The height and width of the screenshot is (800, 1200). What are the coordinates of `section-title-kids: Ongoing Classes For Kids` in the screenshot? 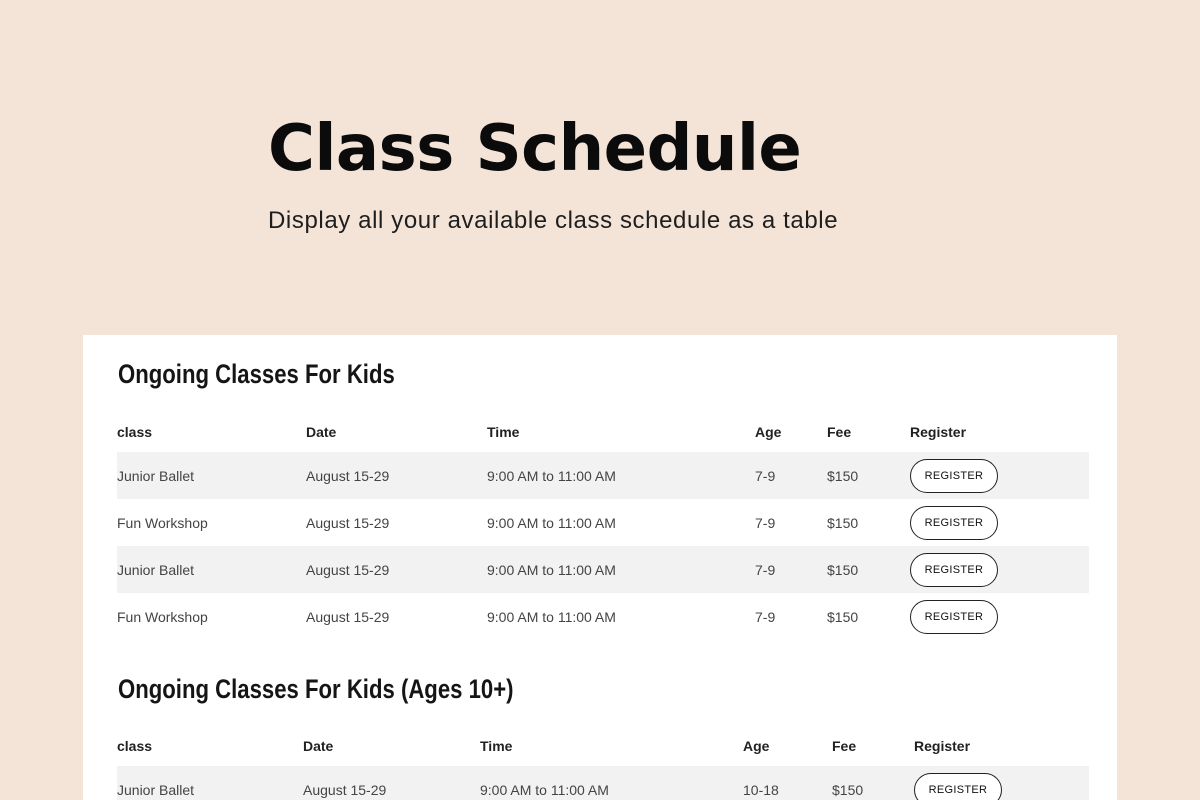 It's located at (256, 374).